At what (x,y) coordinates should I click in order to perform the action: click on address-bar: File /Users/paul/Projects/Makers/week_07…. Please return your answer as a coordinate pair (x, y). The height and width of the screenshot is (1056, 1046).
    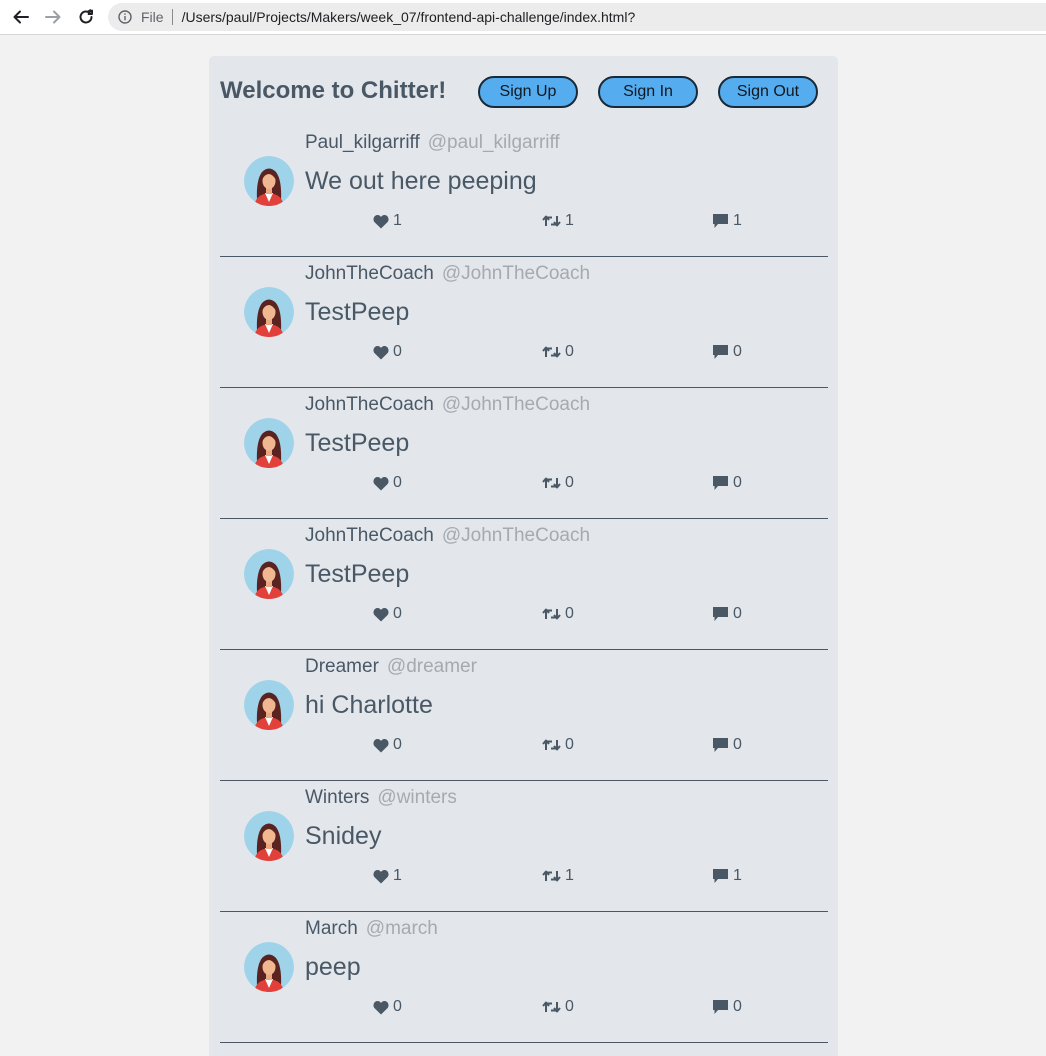
    Looking at the image, I should click on (577, 17).